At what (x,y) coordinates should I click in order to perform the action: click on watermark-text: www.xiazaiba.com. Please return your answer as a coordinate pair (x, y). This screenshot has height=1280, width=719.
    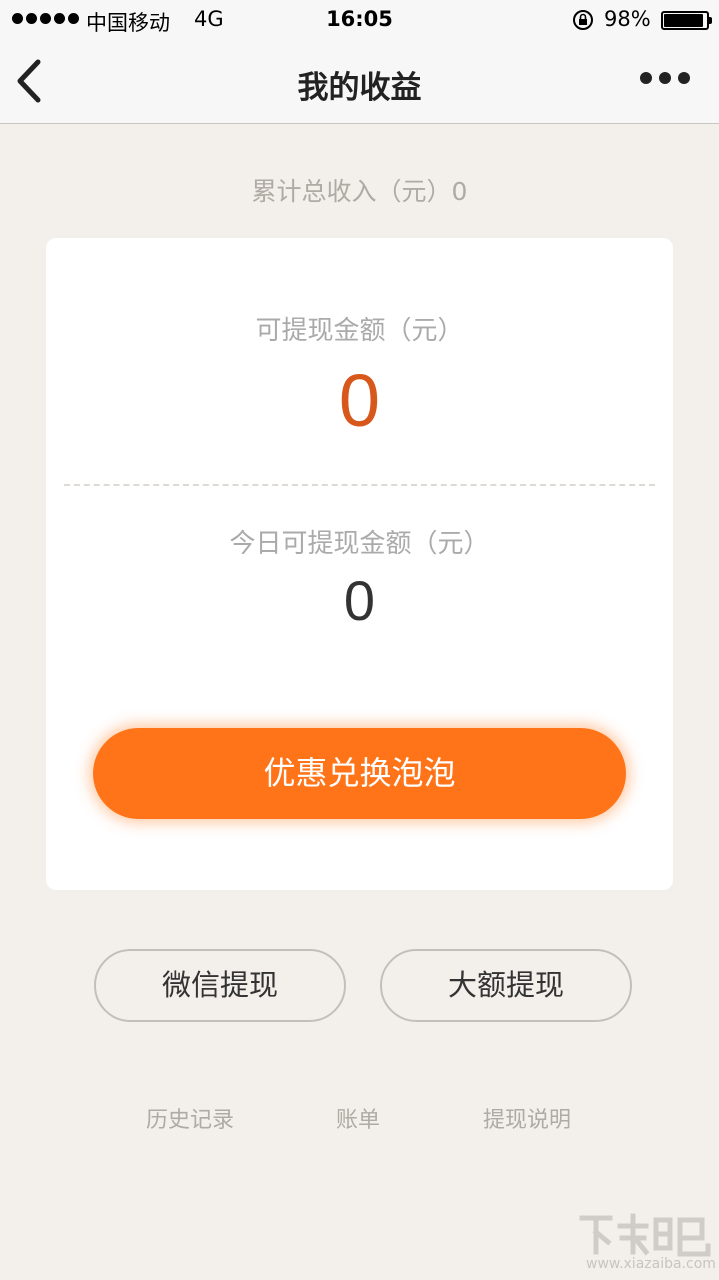
    Looking at the image, I should click on (651, 1264).